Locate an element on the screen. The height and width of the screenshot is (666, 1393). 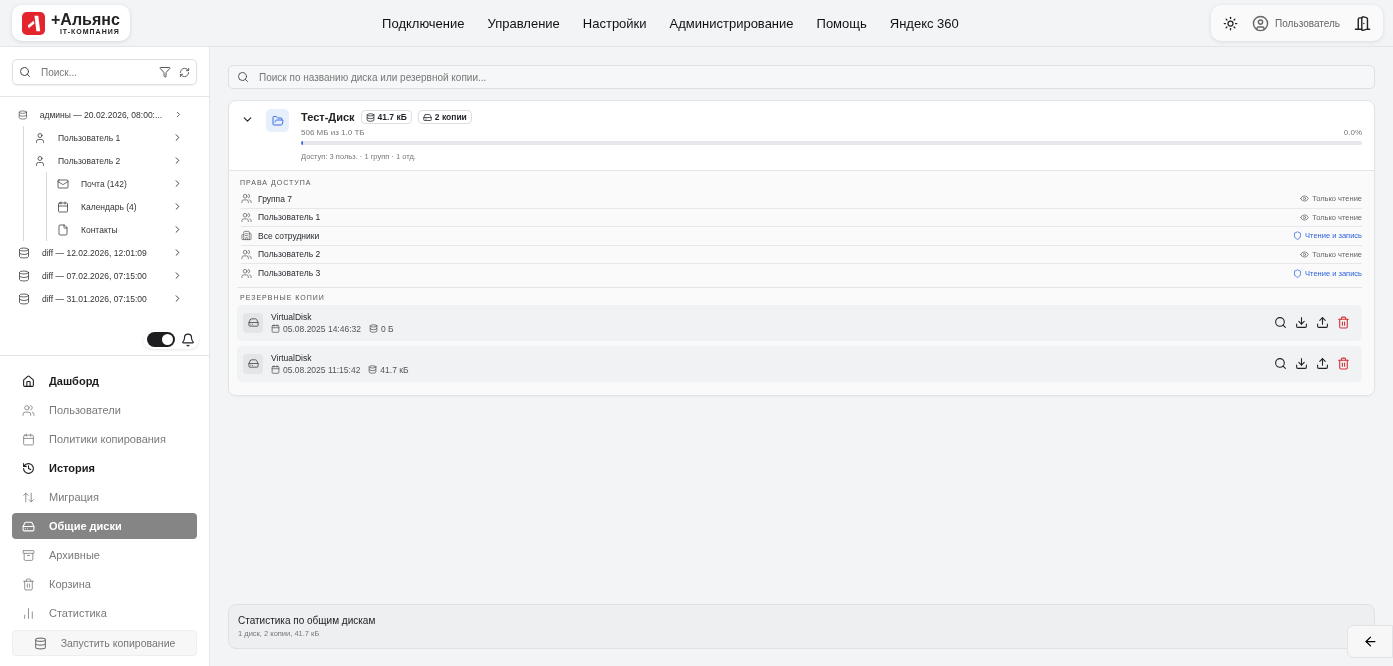
tree-item: diff — 12.02.2026, 12:01:09 is located at coordinates (104, 252).